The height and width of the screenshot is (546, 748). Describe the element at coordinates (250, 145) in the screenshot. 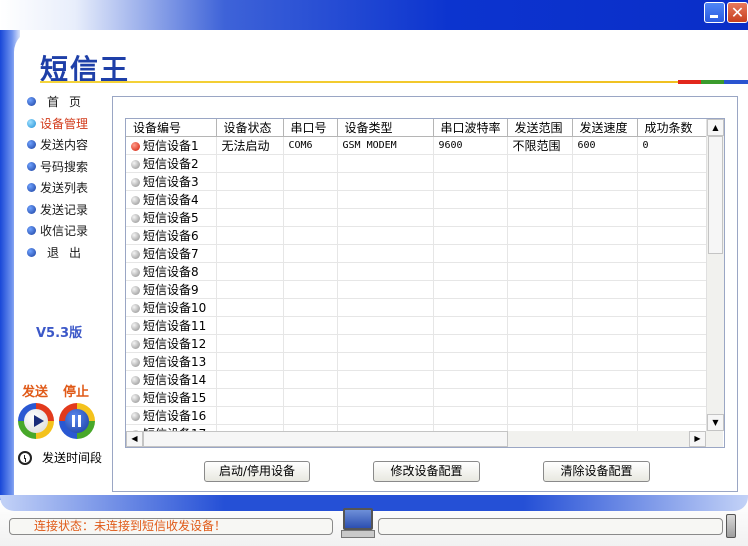

I see `table-cell-status: 无法启动` at that location.